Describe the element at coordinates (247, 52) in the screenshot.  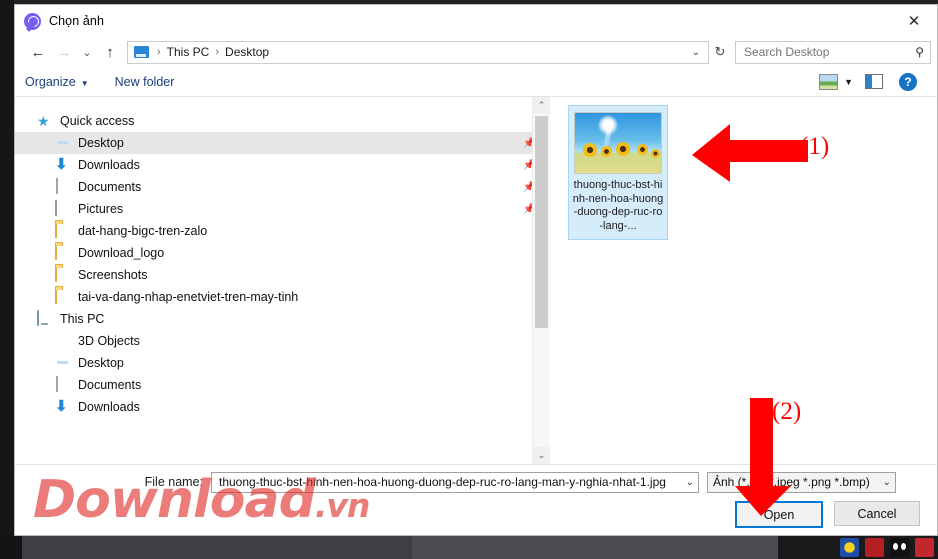
I see `breadcrumb-item-desktop: Desktop` at that location.